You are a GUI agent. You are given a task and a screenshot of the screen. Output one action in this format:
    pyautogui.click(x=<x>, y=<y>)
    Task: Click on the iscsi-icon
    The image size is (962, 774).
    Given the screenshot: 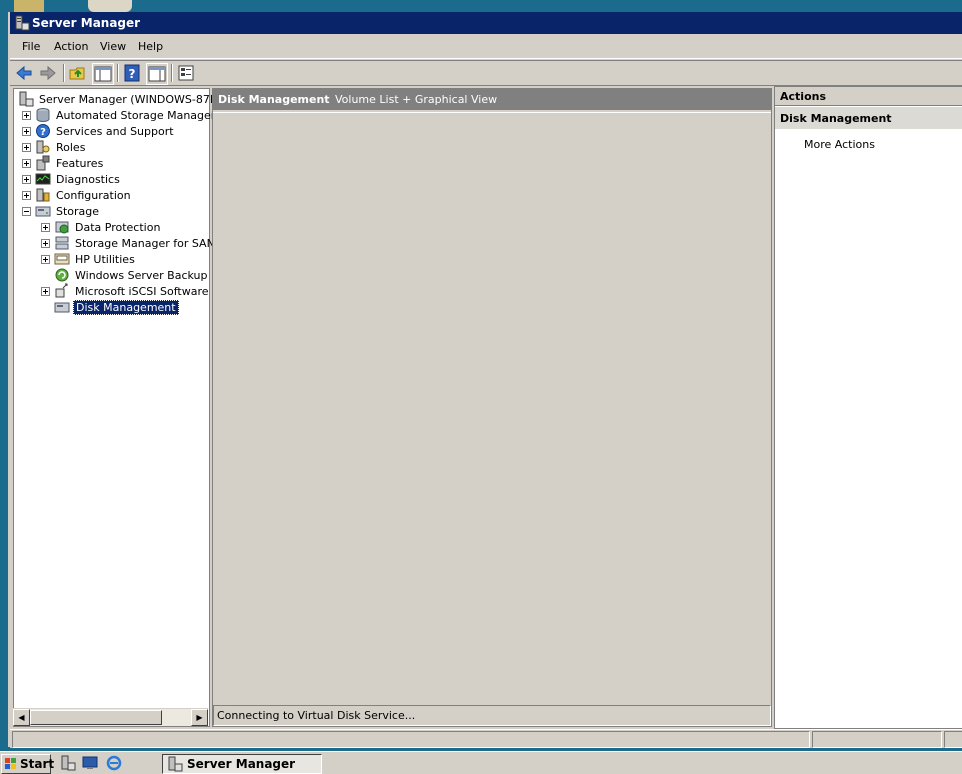 What is the action you would take?
    pyautogui.click(x=61, y=290)
    